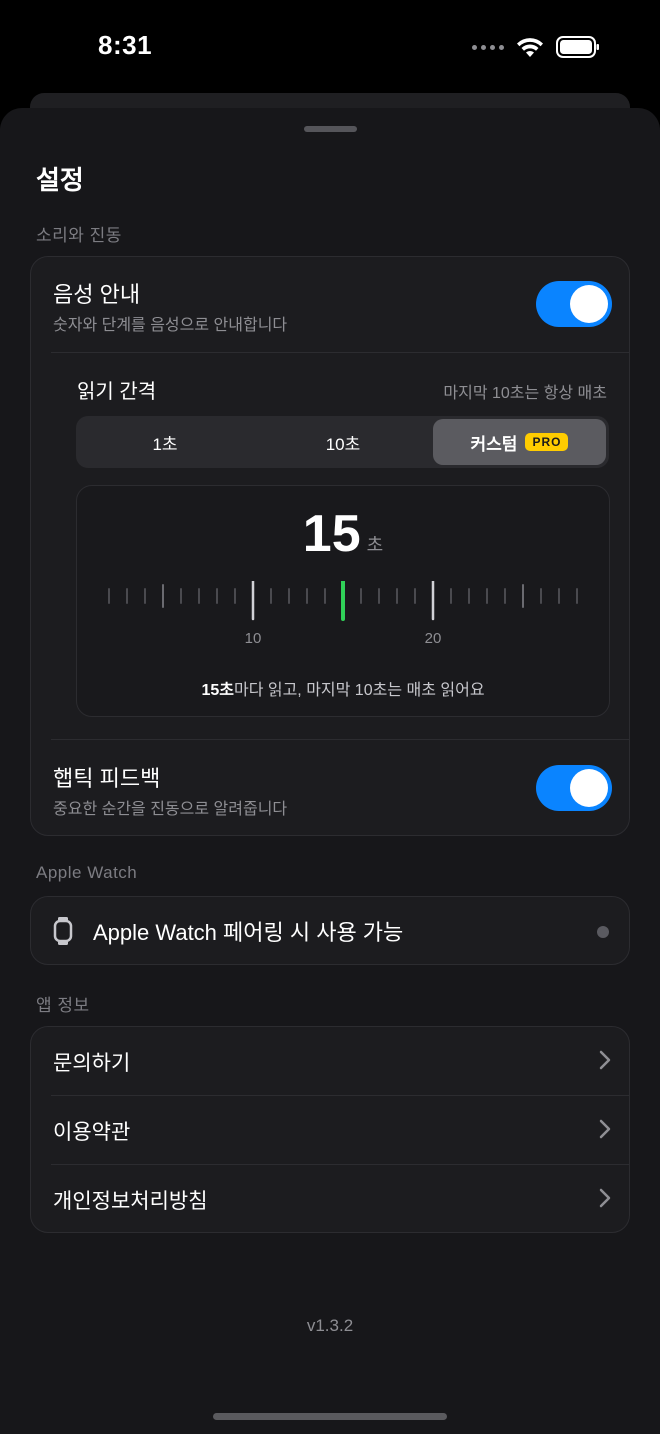  Describe the element at coordinates (330, 1325) in the screenshot. I see `app-version: v1.3.2` at that location.